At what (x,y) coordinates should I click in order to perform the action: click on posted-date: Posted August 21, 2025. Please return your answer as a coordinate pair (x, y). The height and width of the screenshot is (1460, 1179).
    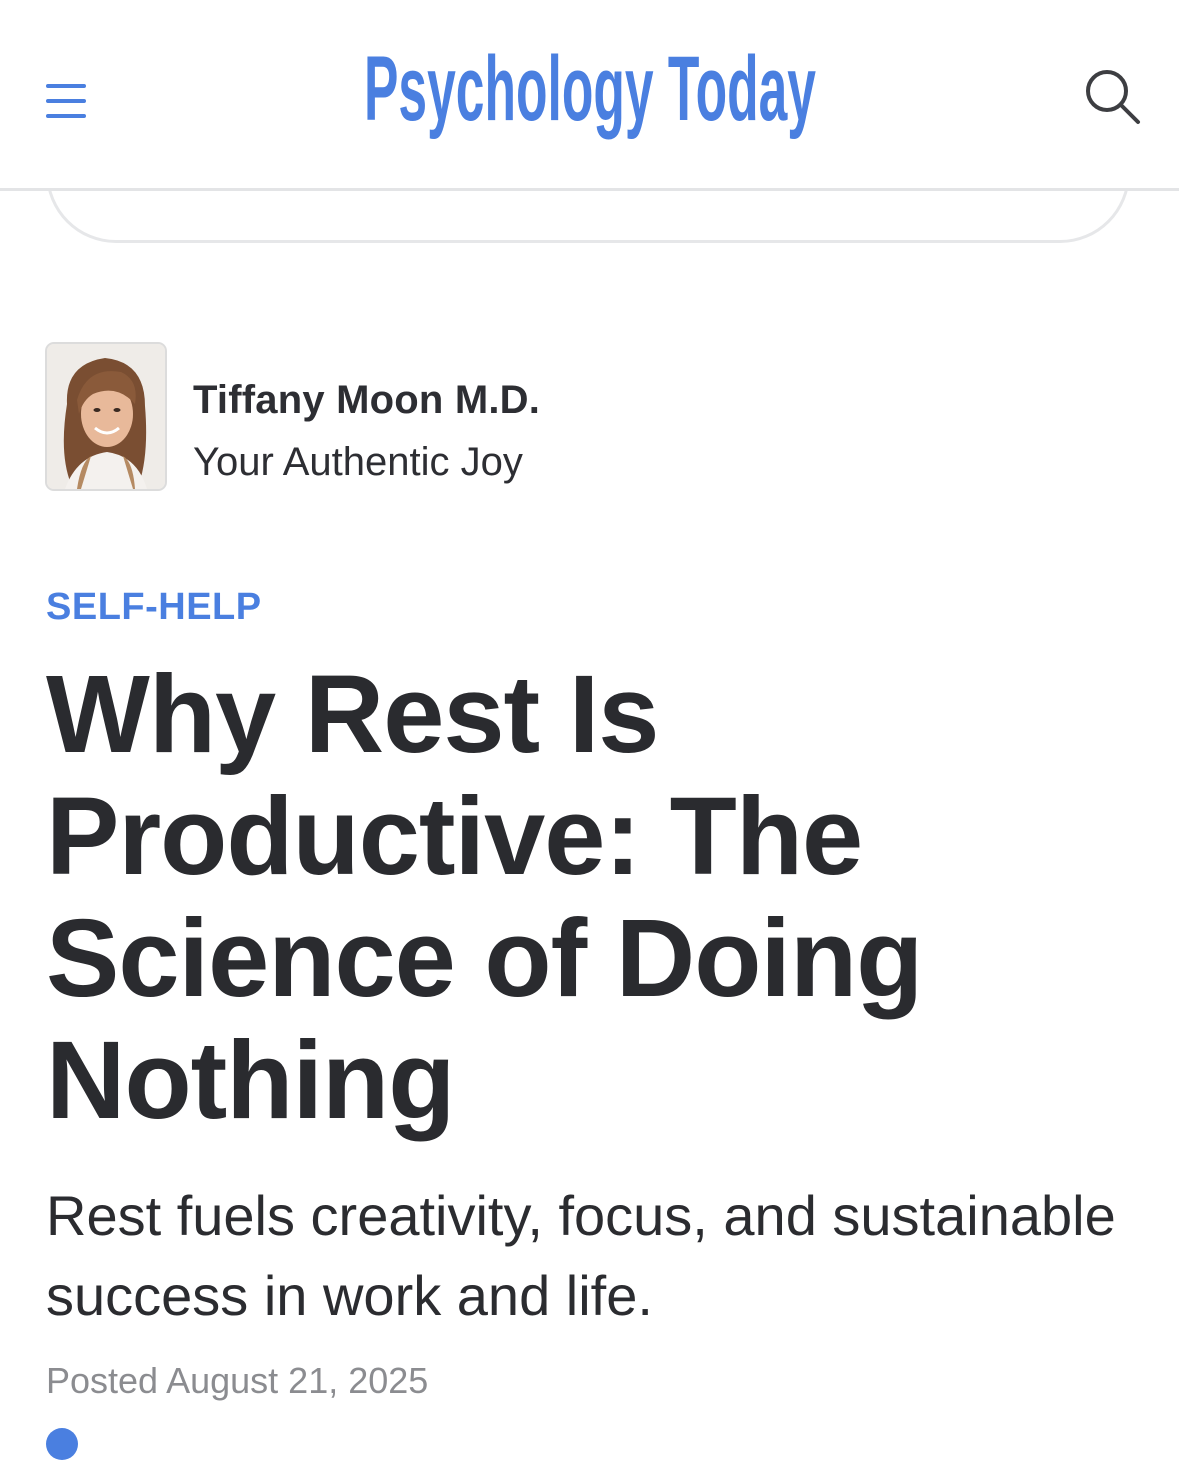
    Looking at the image, I should click on (237, 1381).